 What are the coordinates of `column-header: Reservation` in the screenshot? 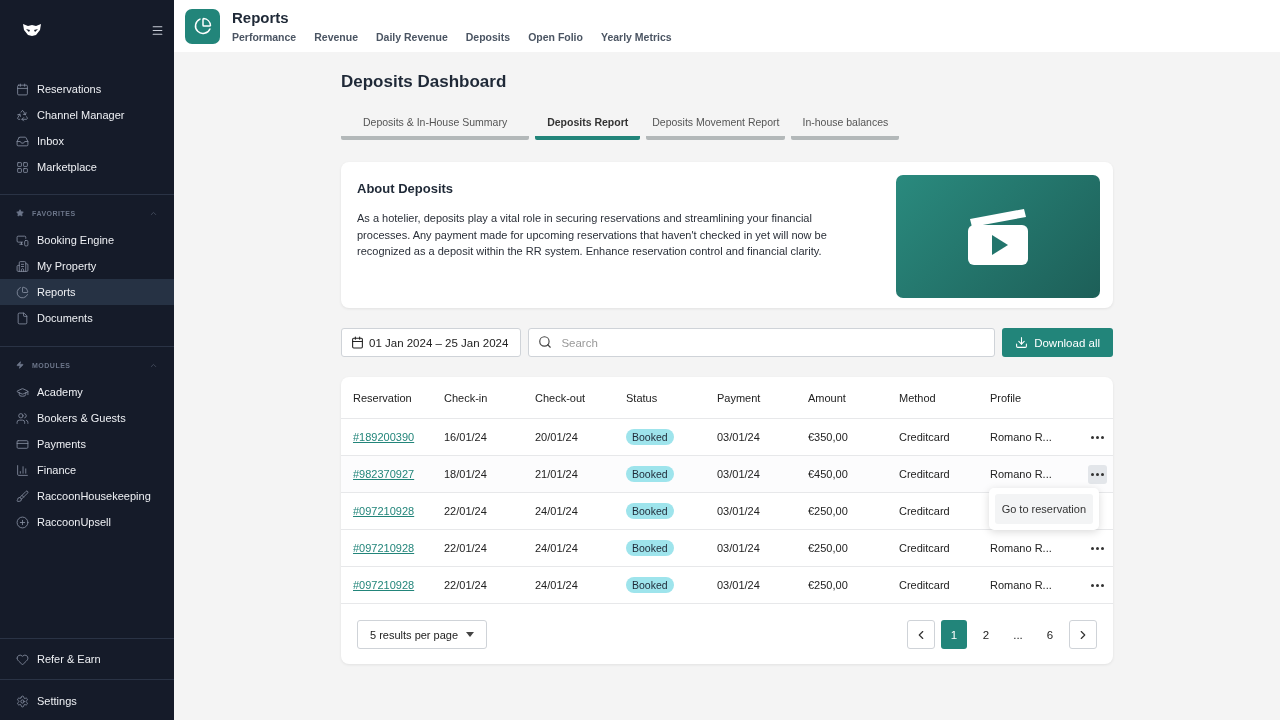 It's located at (383, 397).